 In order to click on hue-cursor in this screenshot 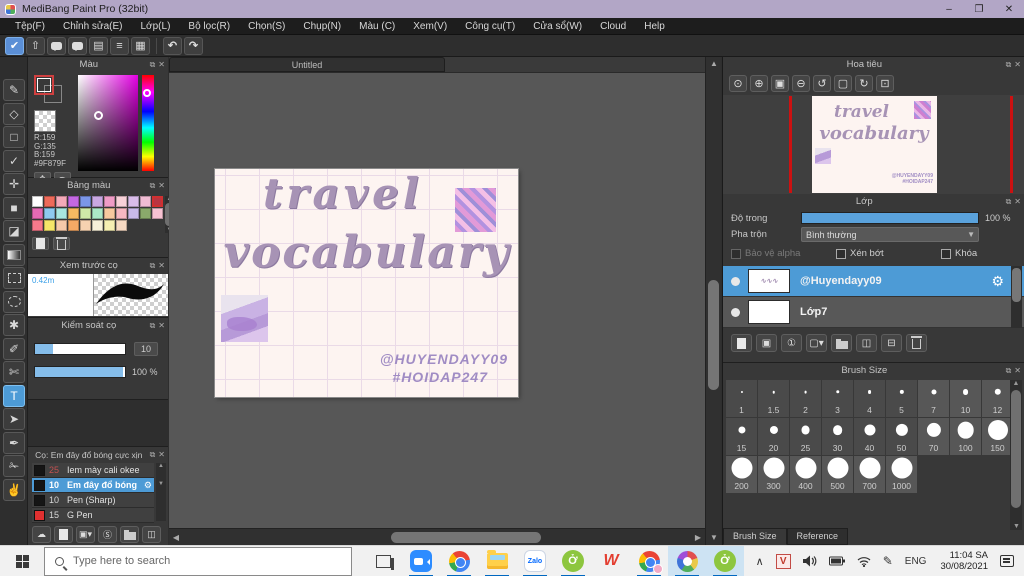, I will do `click(147, 93)`.